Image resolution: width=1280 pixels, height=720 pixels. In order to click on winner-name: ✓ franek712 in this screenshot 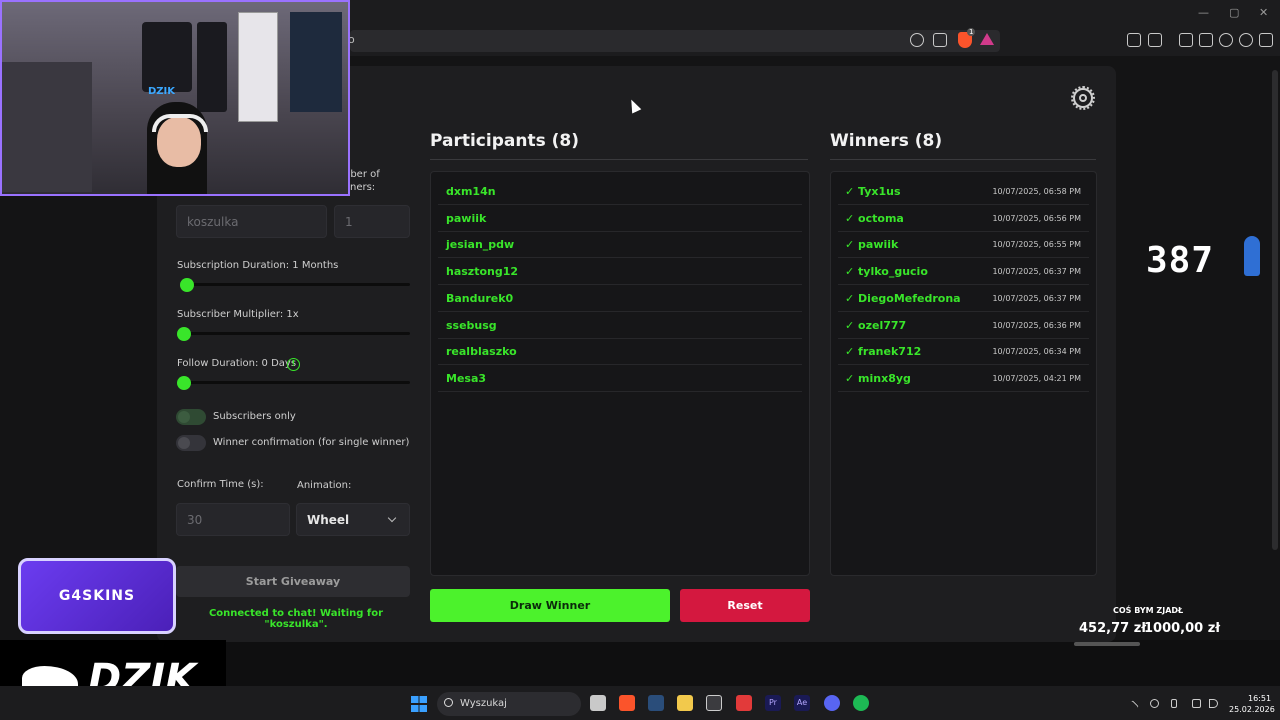, I will do `click(883, 352)`.